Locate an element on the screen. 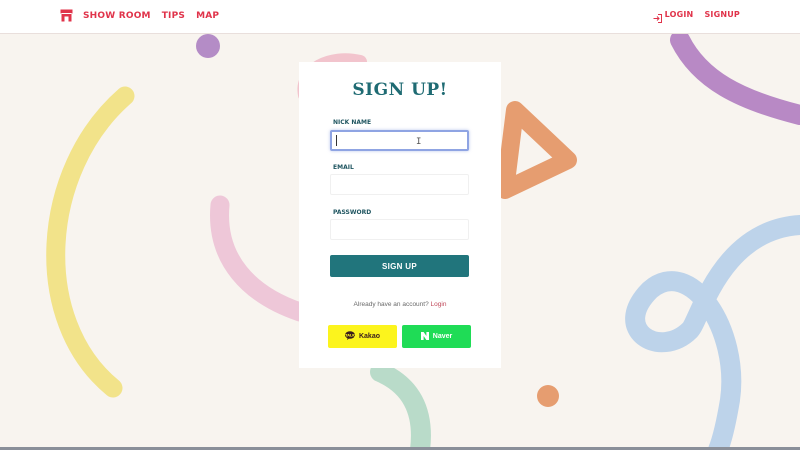  signup-button: SIGN UP is located at coordinates (399, 266).